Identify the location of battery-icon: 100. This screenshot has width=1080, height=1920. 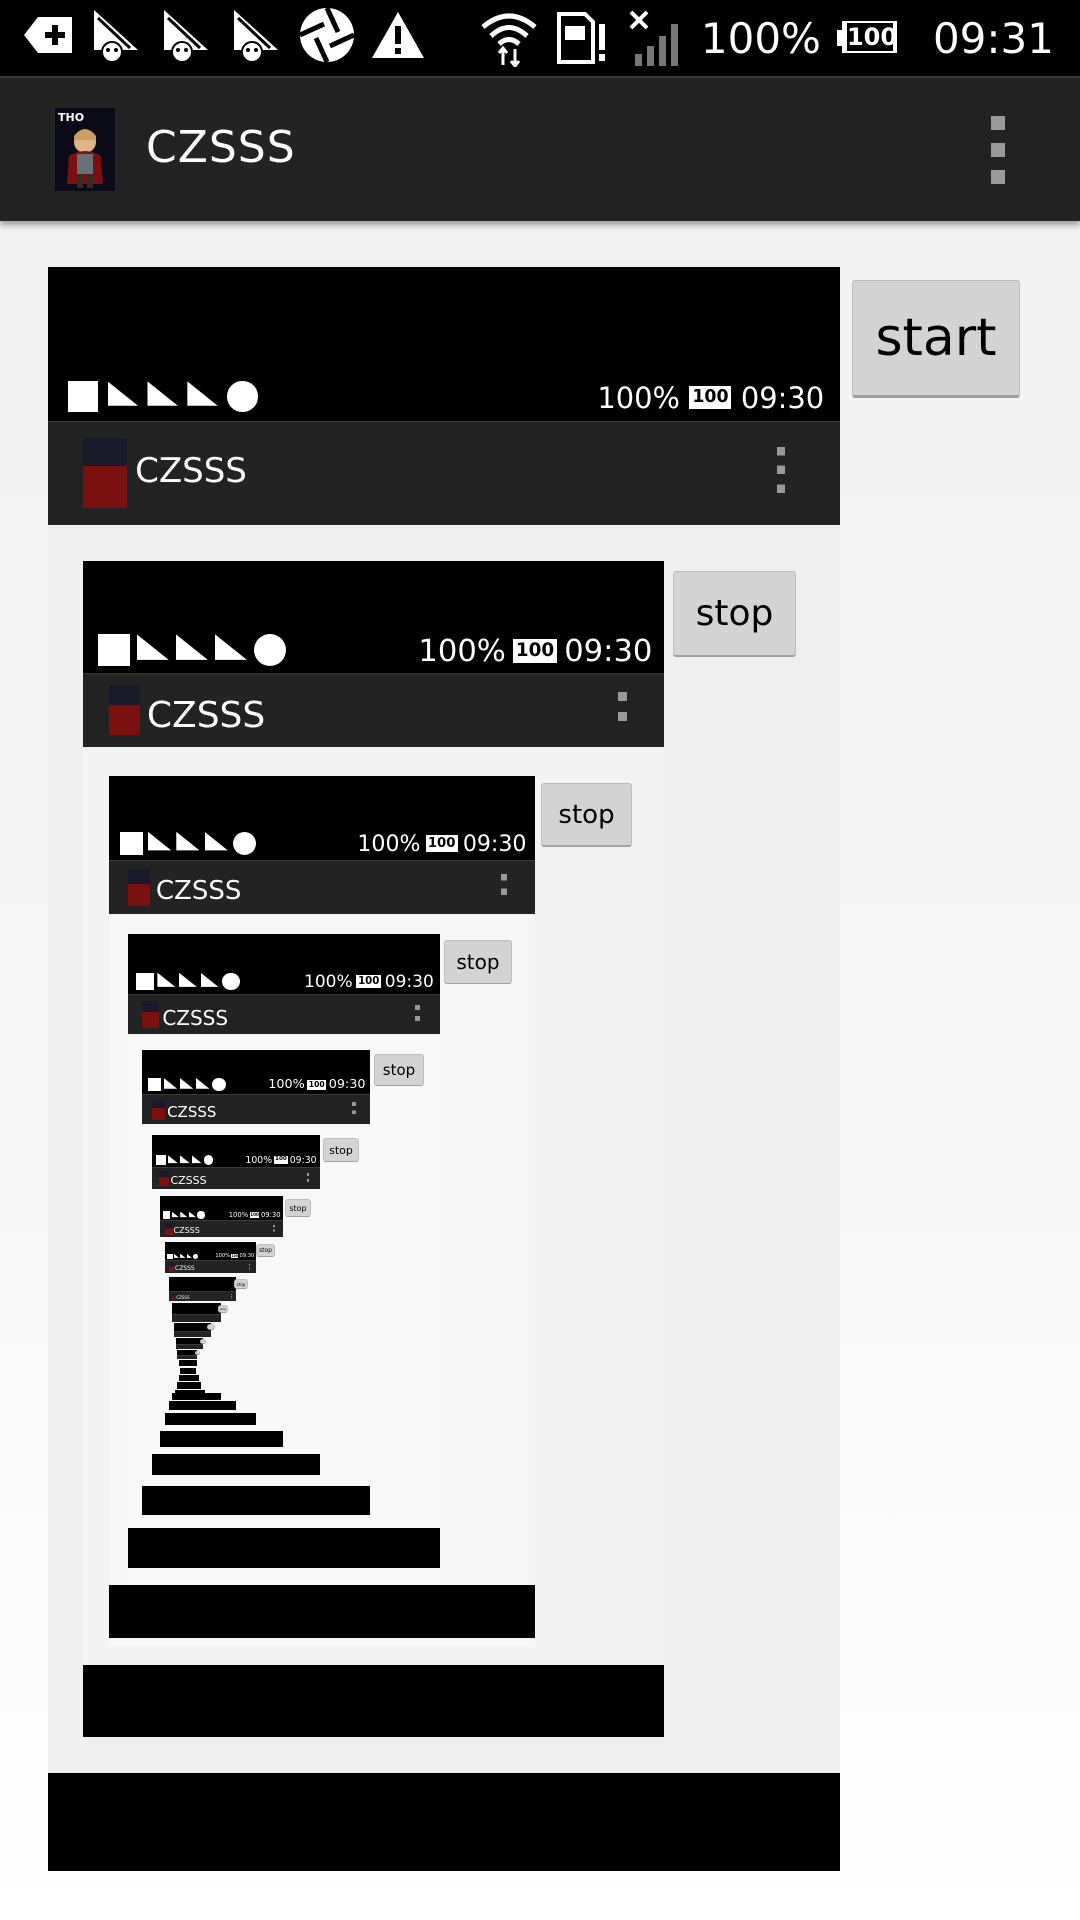
(868, 38).